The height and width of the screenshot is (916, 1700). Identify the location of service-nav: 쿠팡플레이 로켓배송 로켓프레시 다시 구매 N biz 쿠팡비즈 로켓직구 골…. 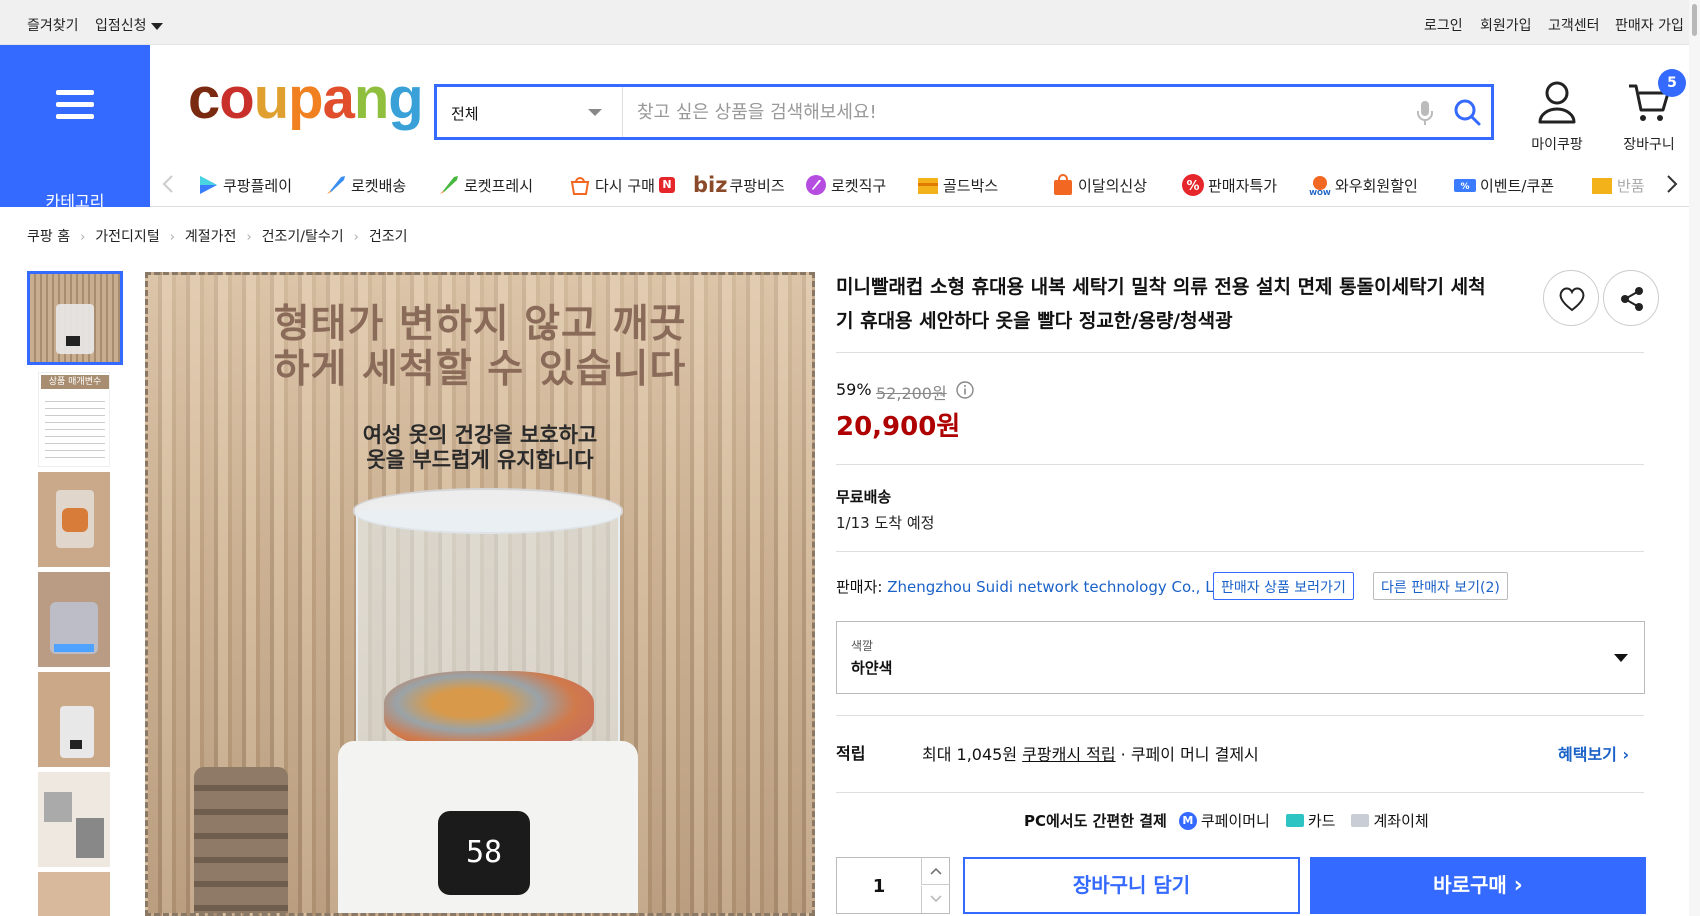
(920, 183).